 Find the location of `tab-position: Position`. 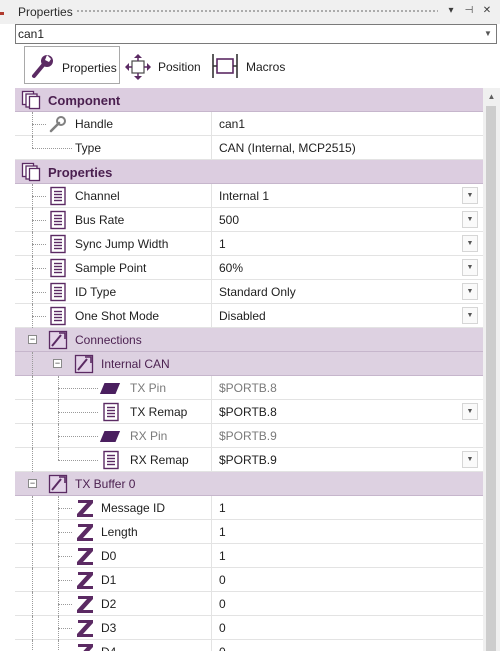

tab-position: Position is located at coordinates (164, 65).